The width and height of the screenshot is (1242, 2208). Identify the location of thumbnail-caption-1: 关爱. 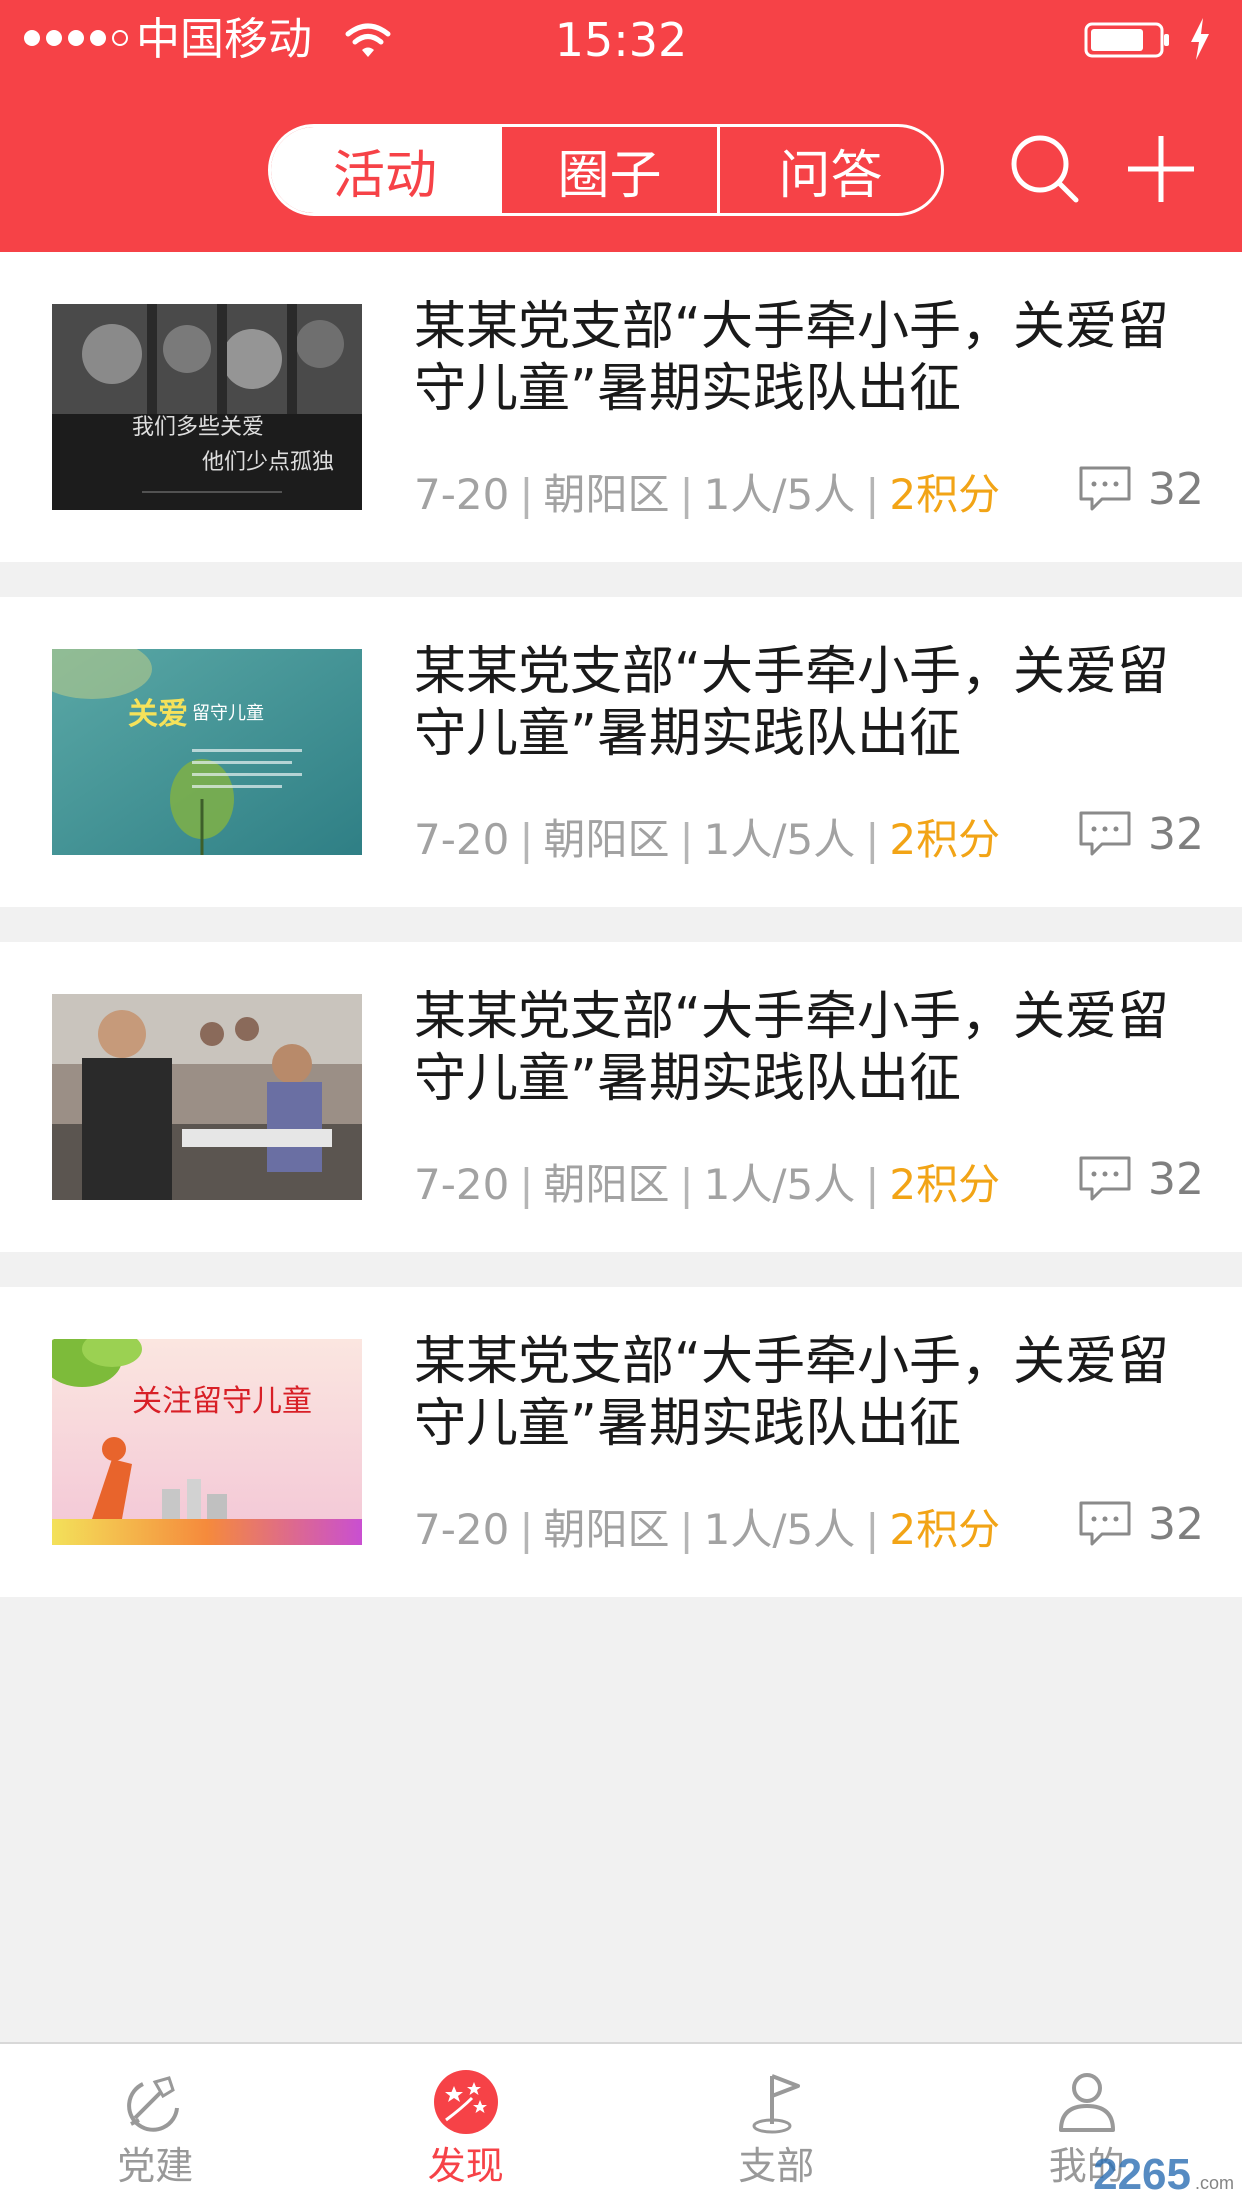
(158, 714).